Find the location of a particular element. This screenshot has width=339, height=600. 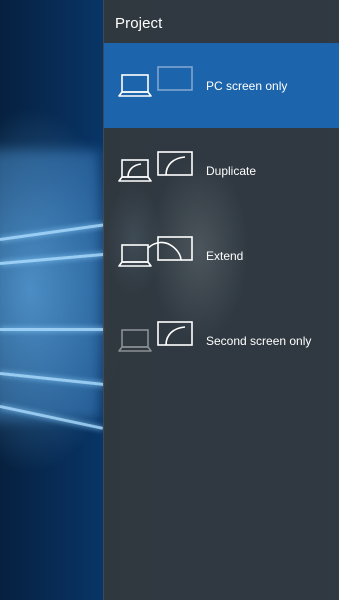

option-second-screen-only: Second screen only is located at coordinates (221, 340).